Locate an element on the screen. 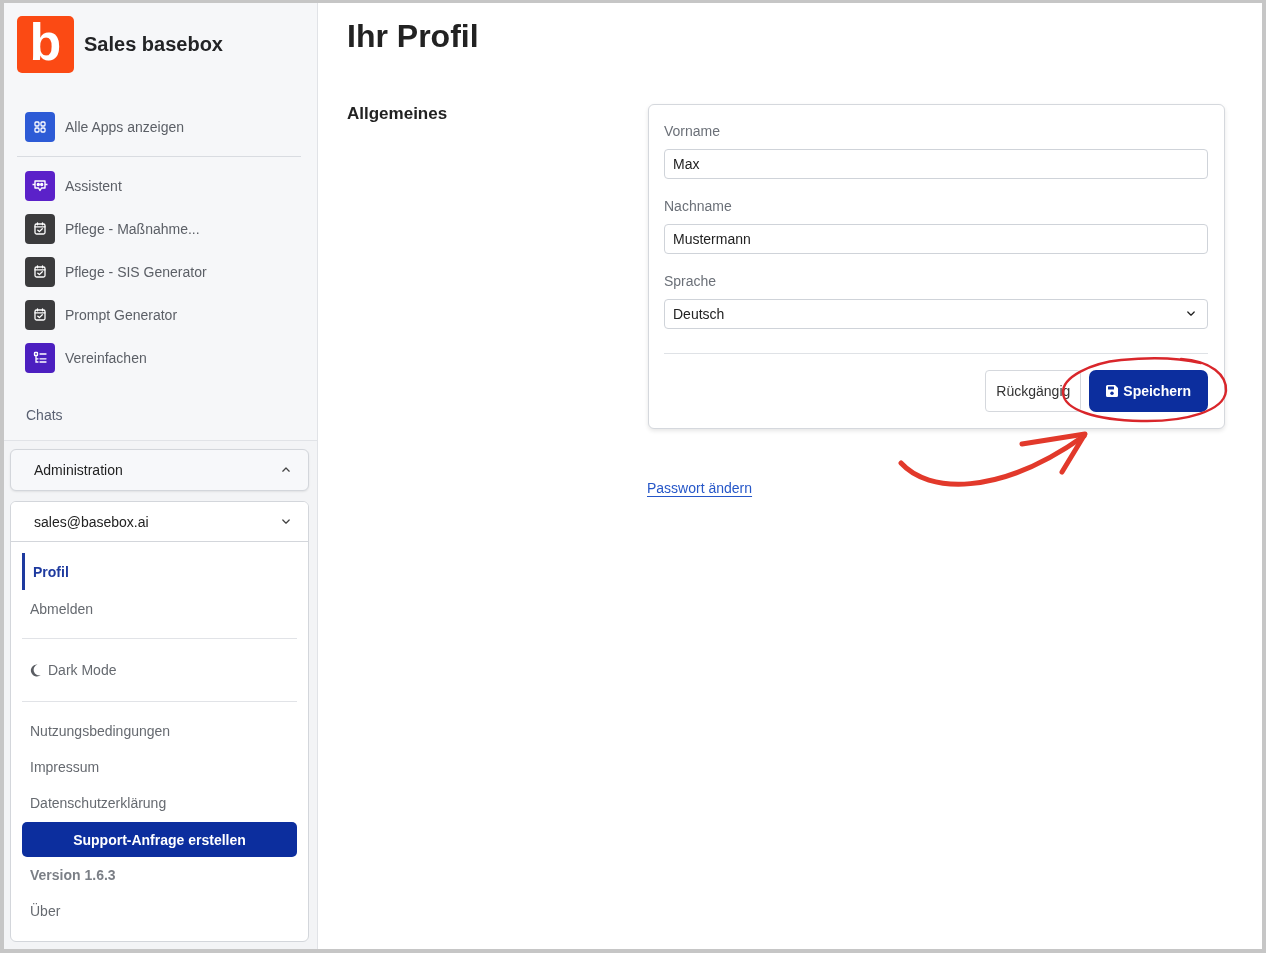  app-nav-item: Alle Apps anzeigen is located at coordinates (159, 127).